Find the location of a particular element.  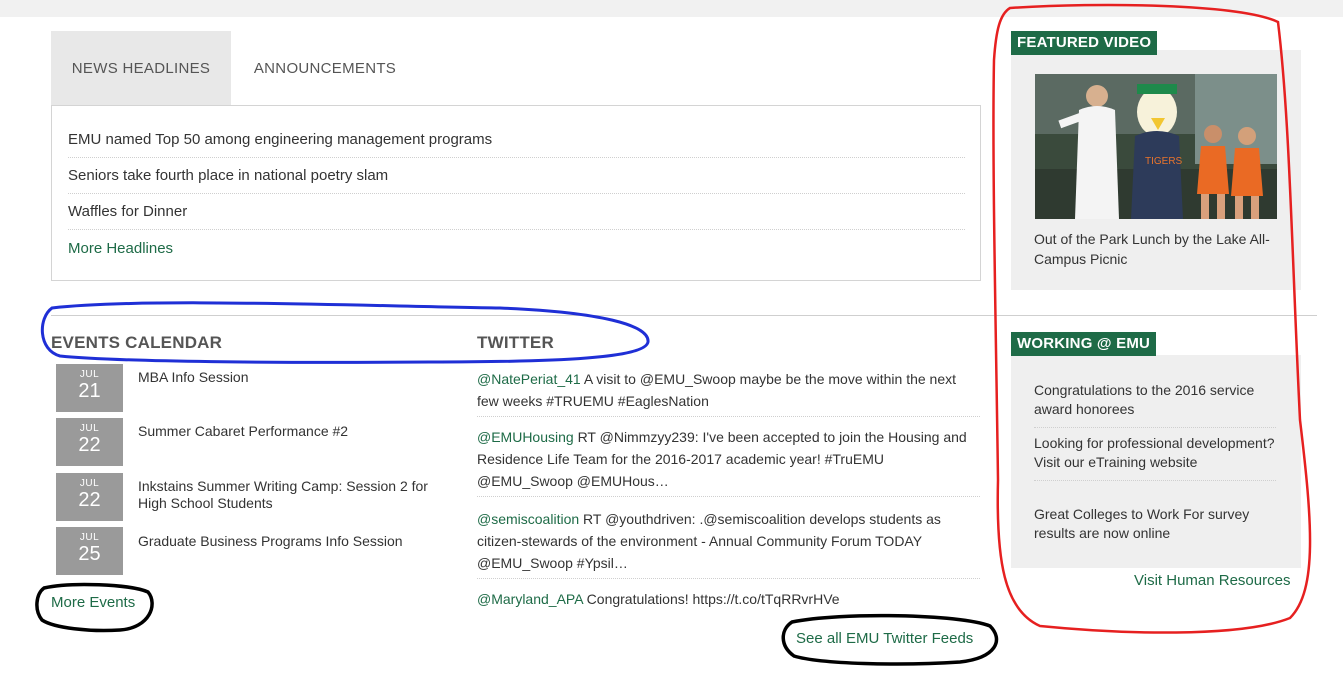

see-all-twitter-feeds-link: See all EMU Twitter Feeds is located at coordinates (884, 638).